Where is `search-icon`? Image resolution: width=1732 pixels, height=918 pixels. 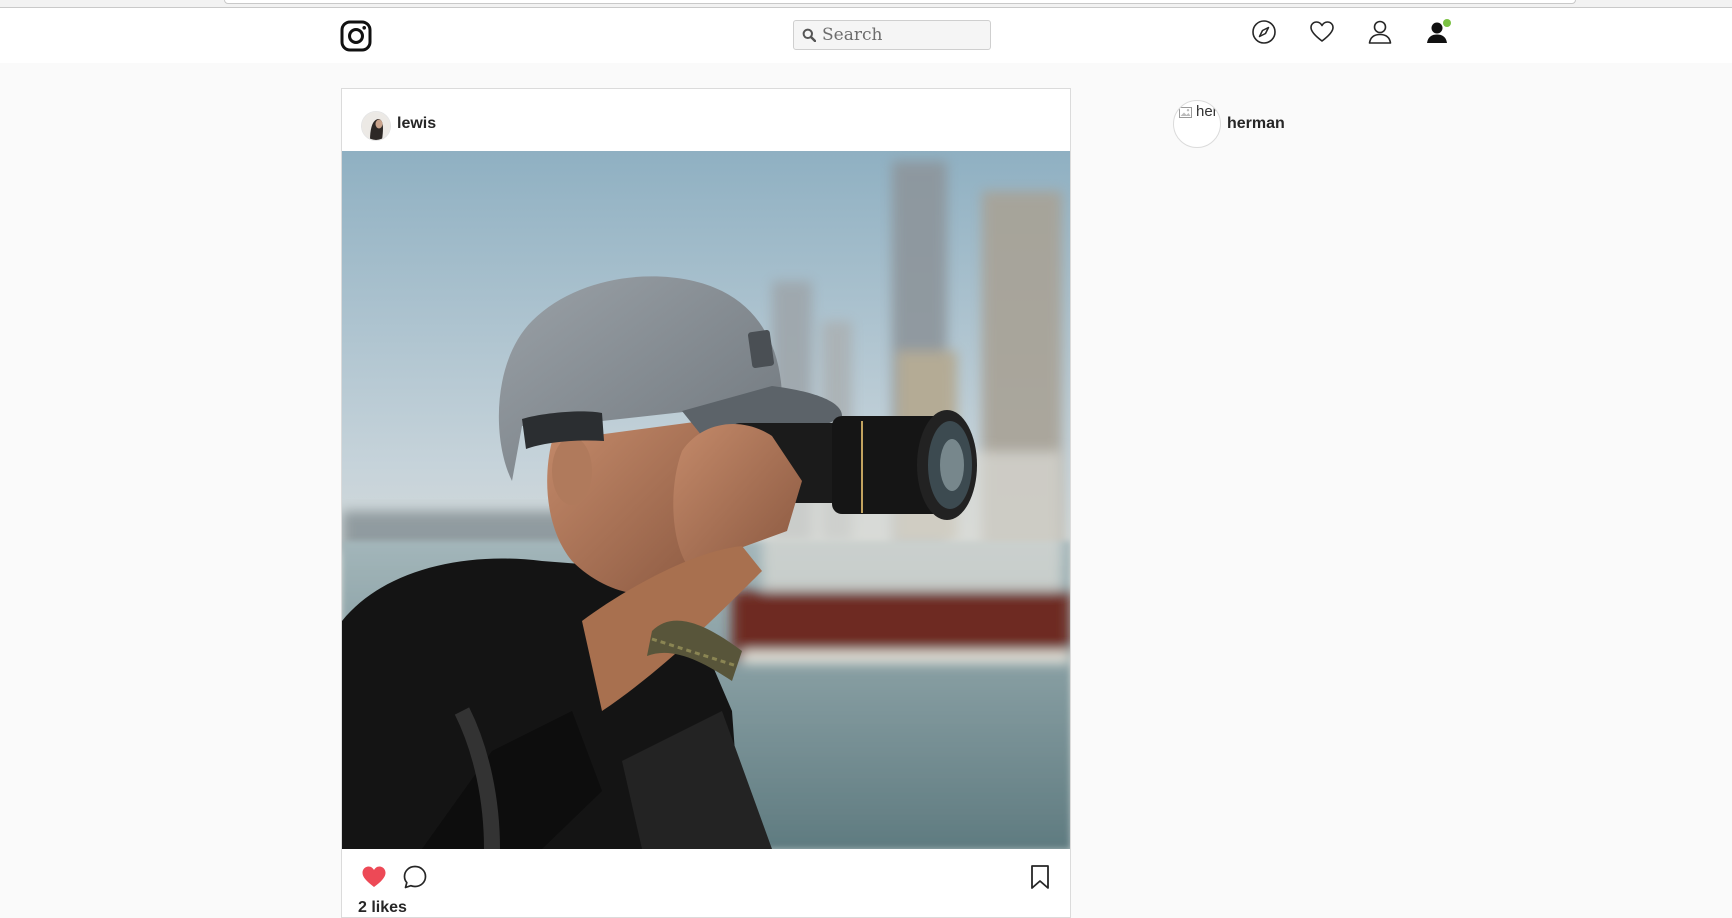 search-icon is located at coordinates (809, 35).